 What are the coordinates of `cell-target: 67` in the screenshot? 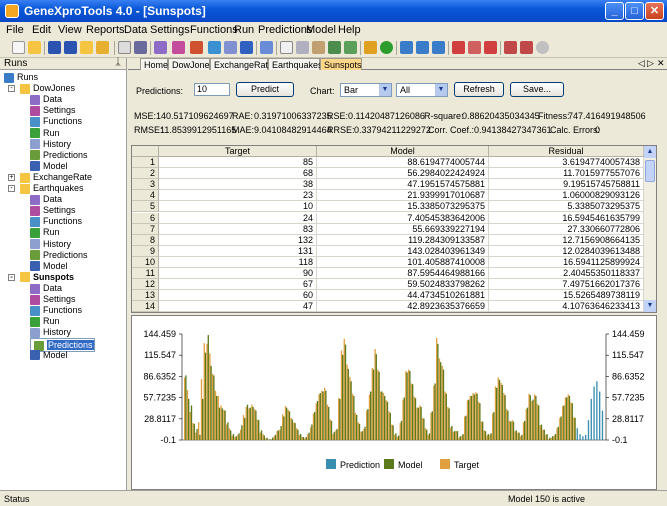 It's located at (238, 285).